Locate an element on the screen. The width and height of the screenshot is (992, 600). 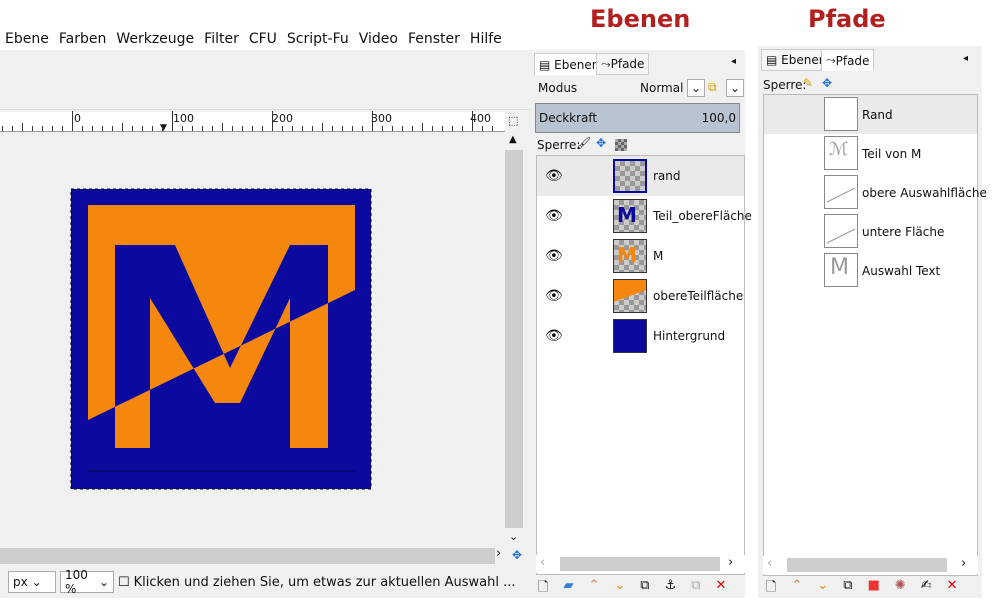
horizontal-ruler: 0 100 200 300 400 ▼ is located at coordinates (252, 122).